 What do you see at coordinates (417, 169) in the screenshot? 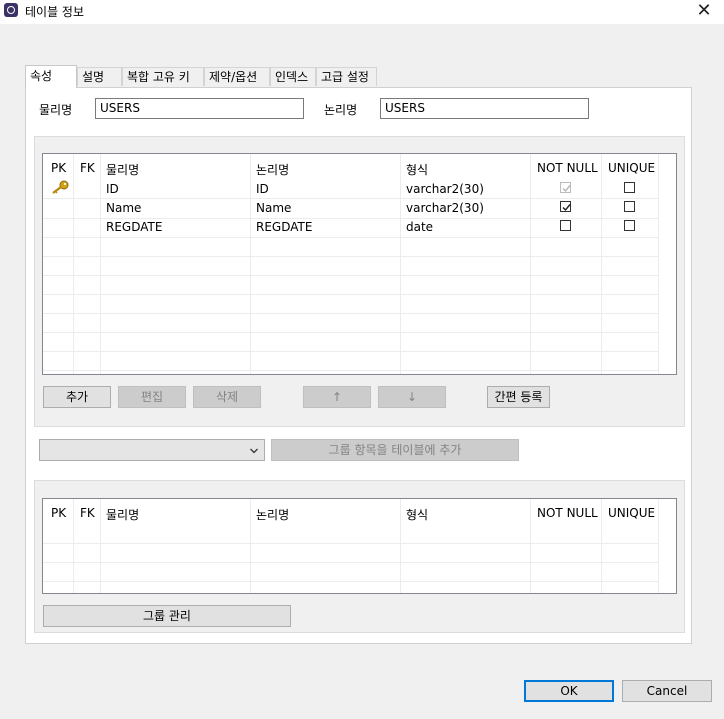
I see `col-header-type: 형식` at bounding box center [417, 169].